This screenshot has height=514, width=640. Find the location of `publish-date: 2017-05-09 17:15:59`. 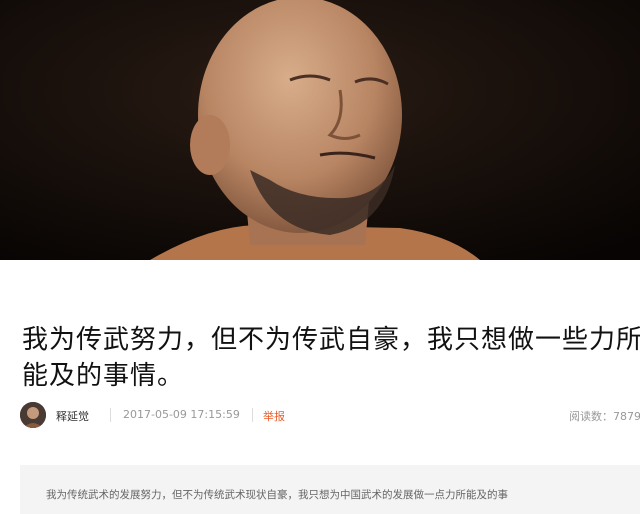

publish-date: 2017-05-09 17:15:59 is located at coordinates (181, 414).